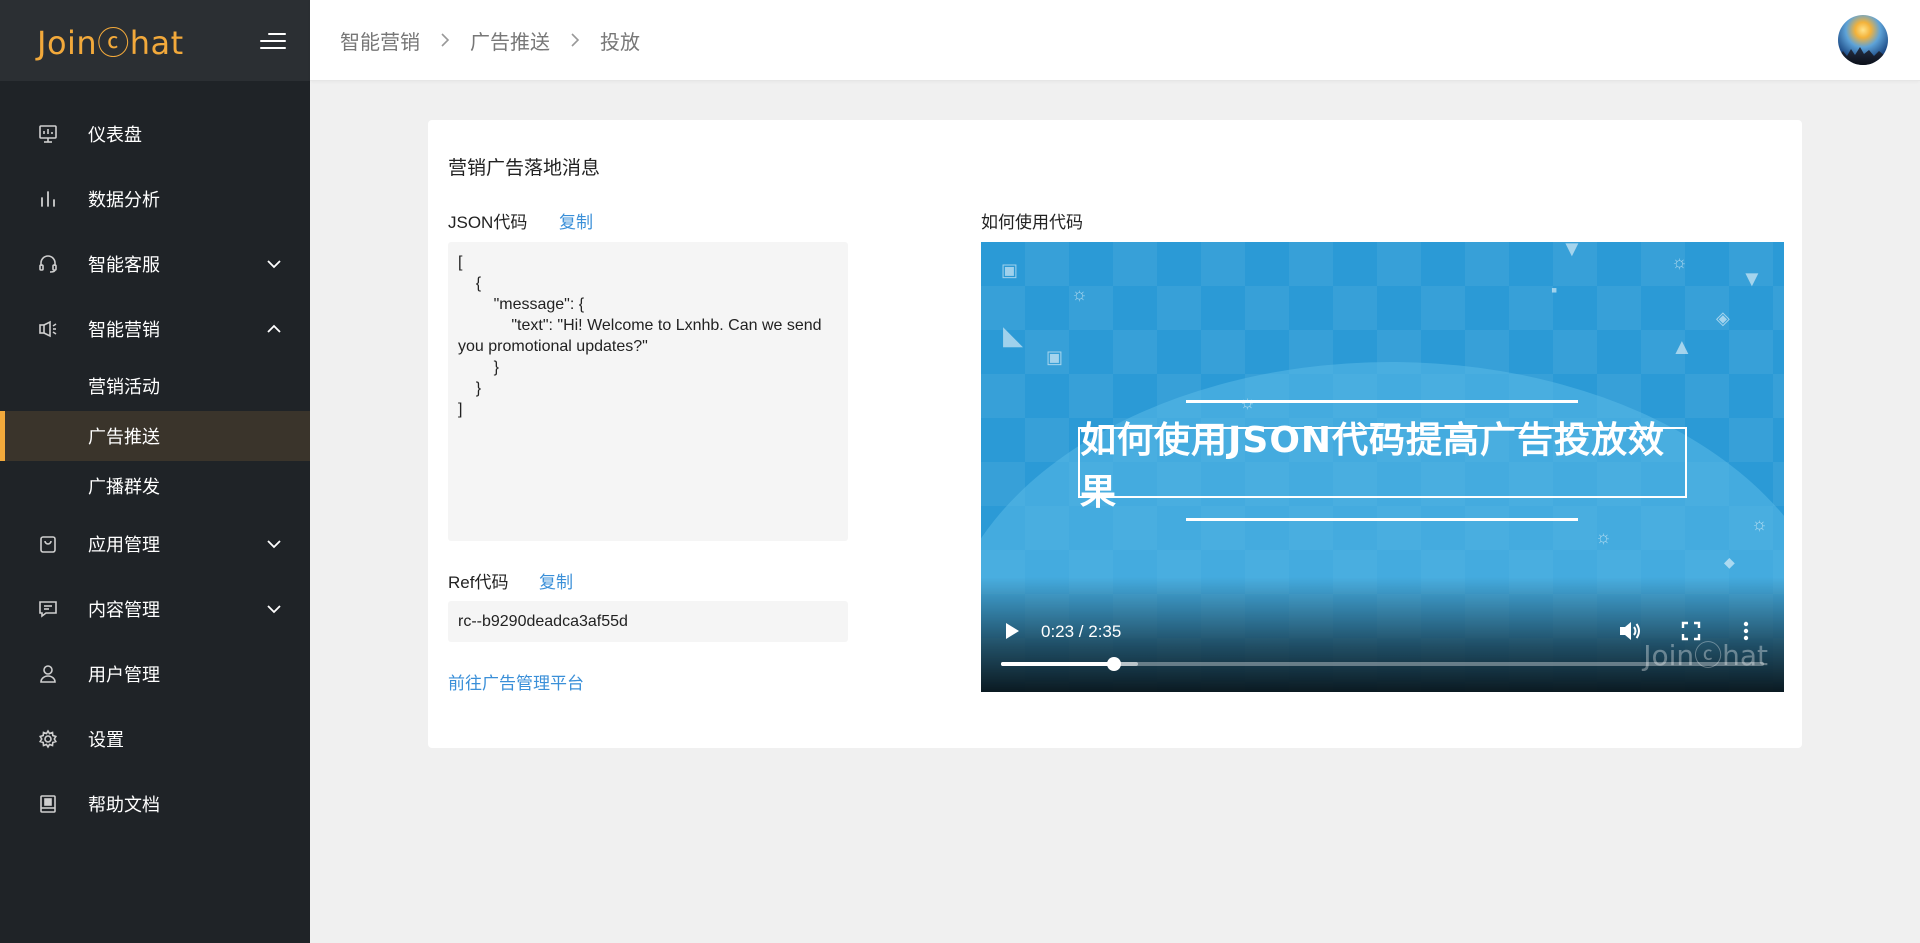  What do you see at coordinates (478, 582) in the screenshot?
I see `ref-code-label: Ref代码` at bounding box center [478, 582].